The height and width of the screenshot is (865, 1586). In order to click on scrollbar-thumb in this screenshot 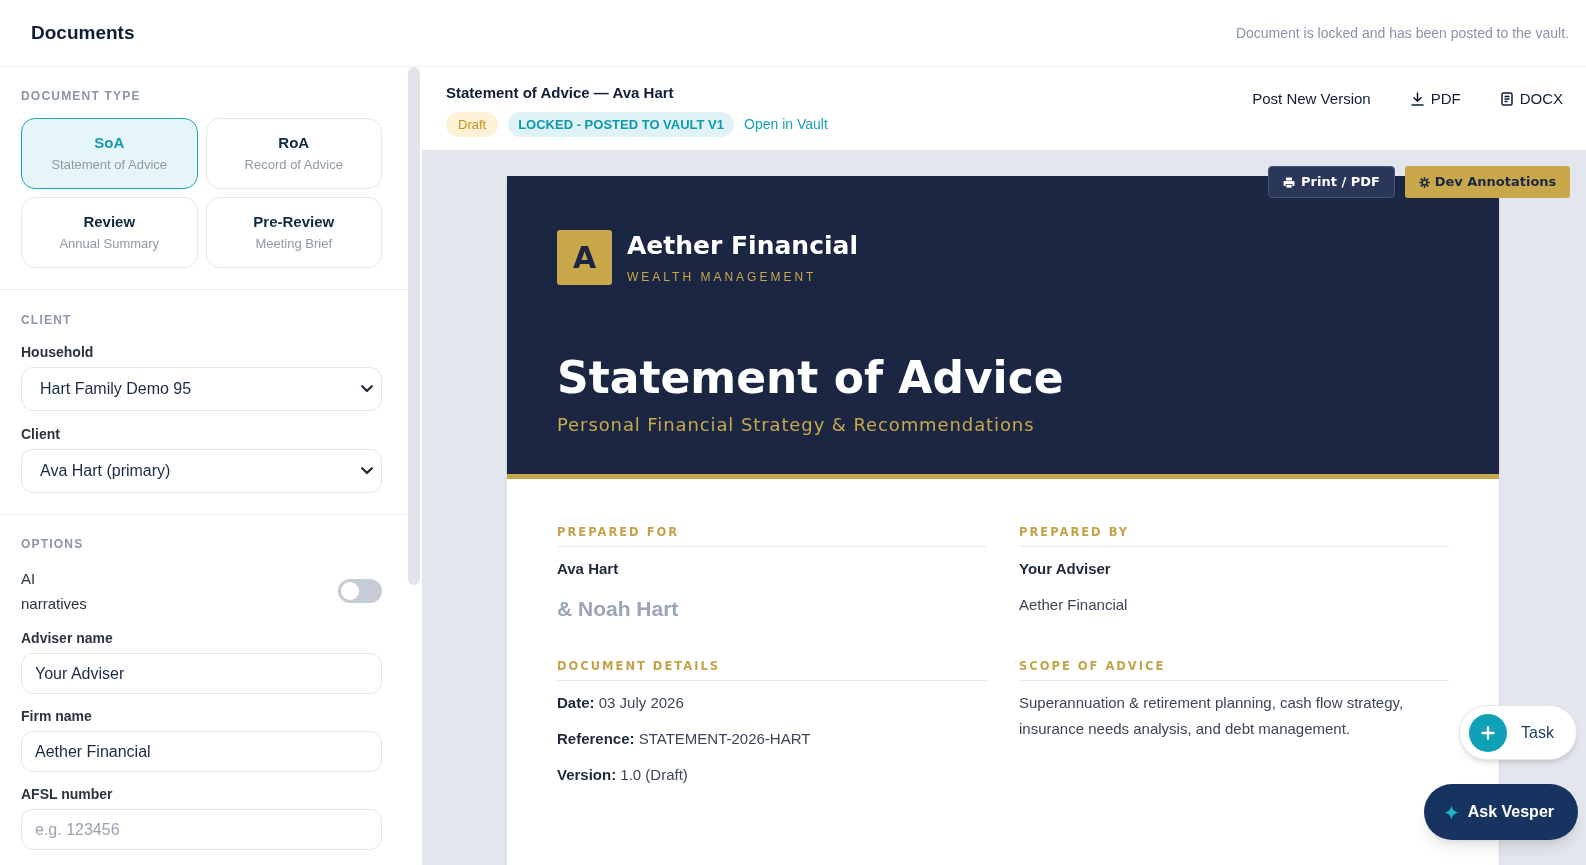, I will do `click(414, 326)`.